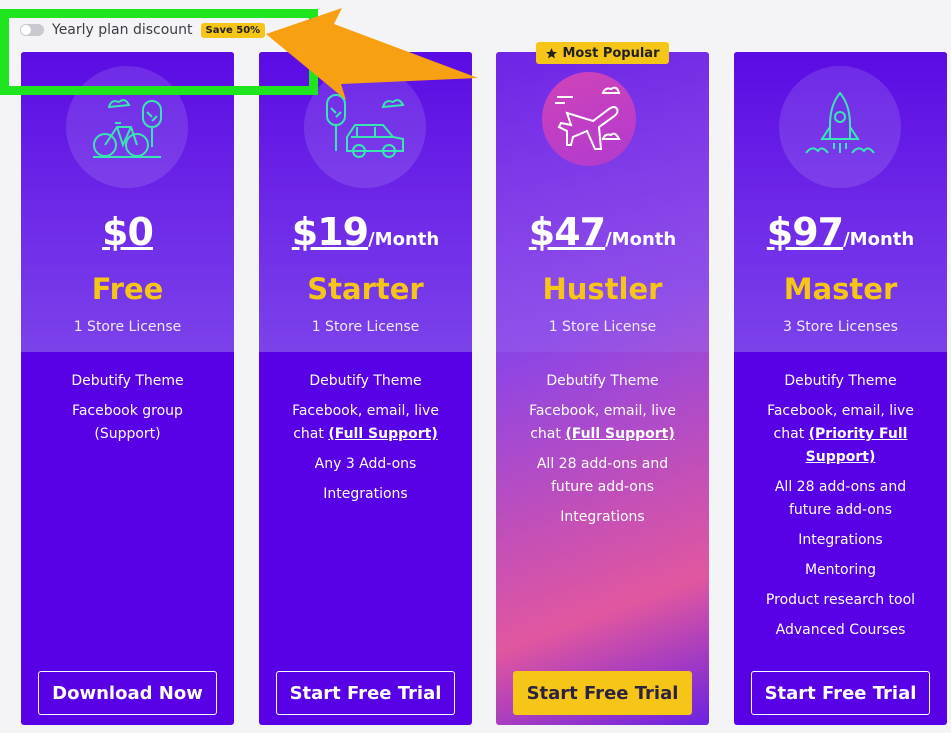 The width and height of the screenshot is (951, 733). I want to click on feature-list: Debutify Theme Facebook group (Support), so click(127, 411).